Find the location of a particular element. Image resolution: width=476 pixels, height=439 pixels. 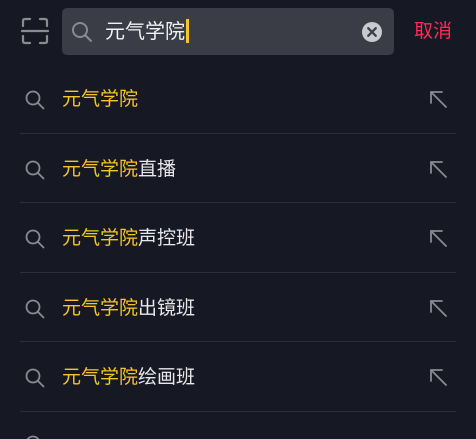

scan-icon is located at coordinates (35, 31).